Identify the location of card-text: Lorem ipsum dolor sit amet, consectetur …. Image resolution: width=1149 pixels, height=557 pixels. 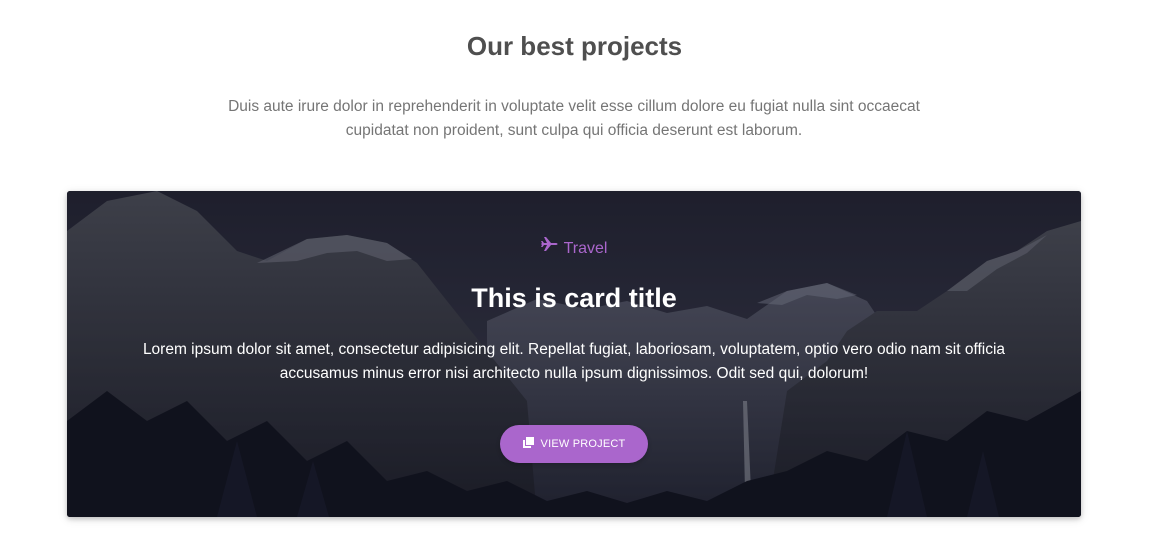
(574, 361).